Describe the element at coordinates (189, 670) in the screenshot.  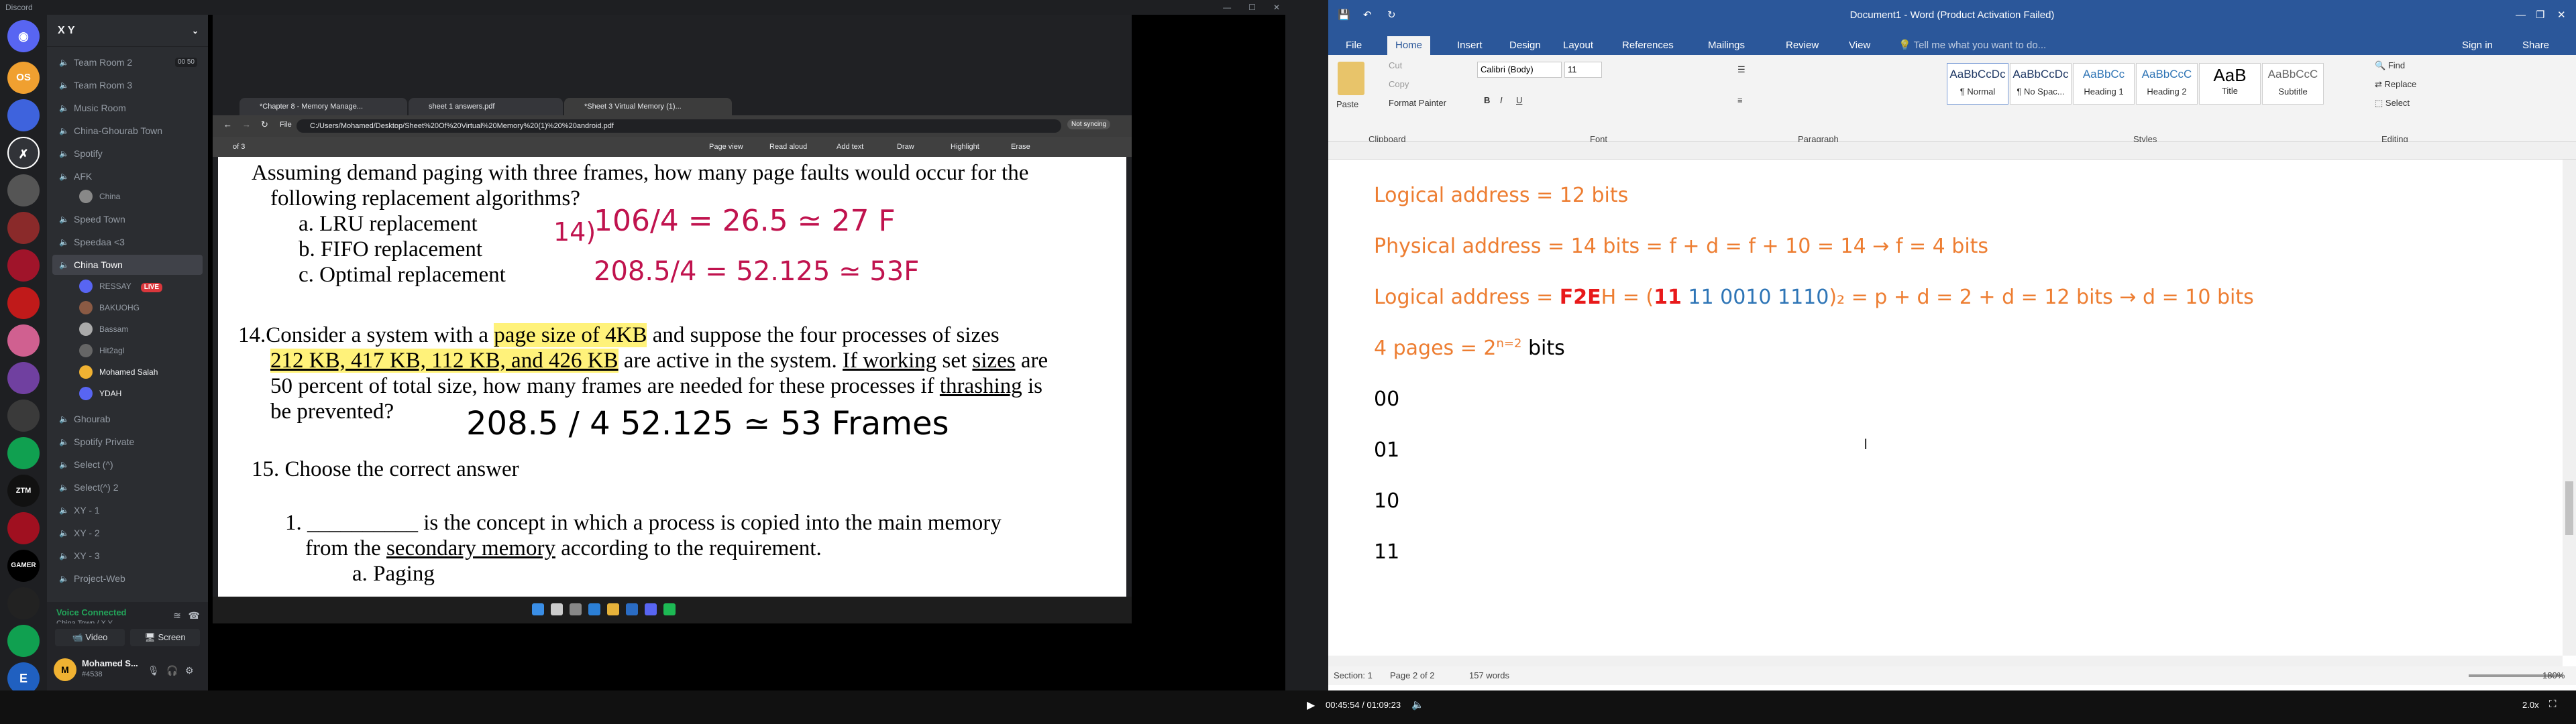
I see `gear-icon: ⚙` at that location.